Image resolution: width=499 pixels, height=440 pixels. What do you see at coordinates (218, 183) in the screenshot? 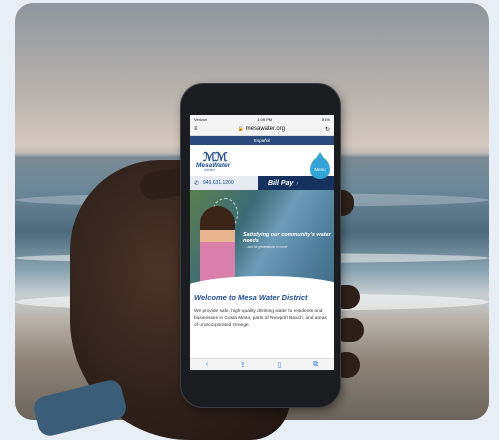
I see `phone-number: 949.631.1200` at bounding box center [218, 183].